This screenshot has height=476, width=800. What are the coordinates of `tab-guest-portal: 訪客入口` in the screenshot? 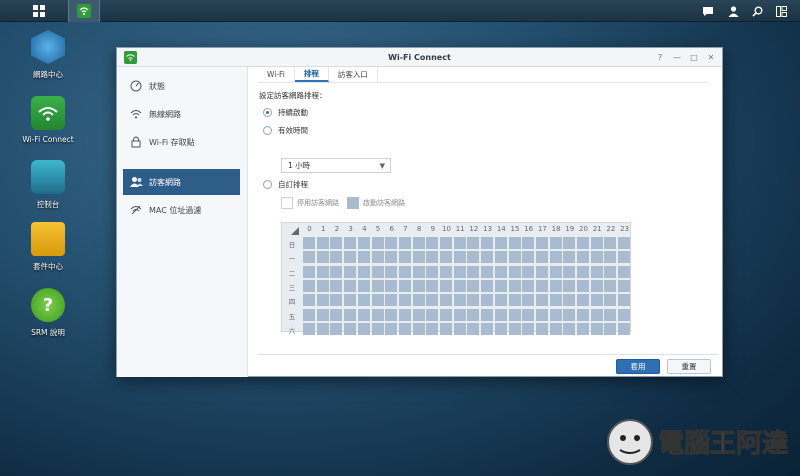 It's located at (353, 74).